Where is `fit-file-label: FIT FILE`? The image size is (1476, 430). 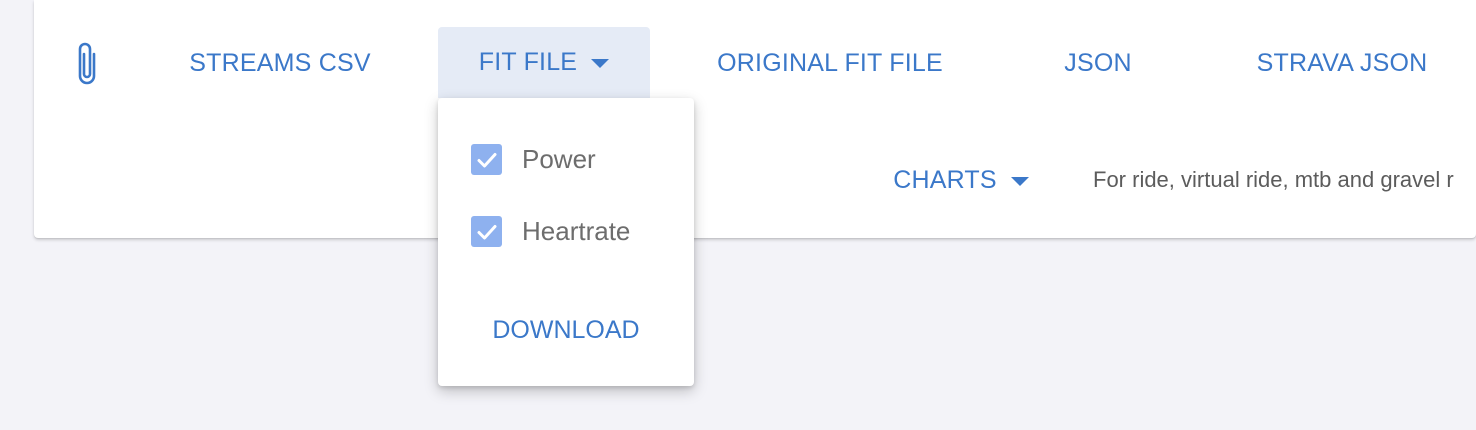 fit-file-label: FIT FILE is located at coordinates (528, 62).